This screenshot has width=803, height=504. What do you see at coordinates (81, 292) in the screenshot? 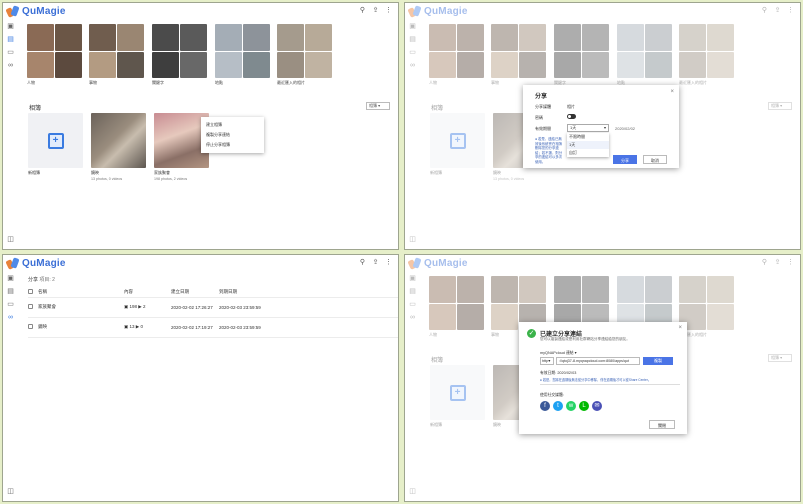
I see `column-header: 名稱` at bounding box center [81, 292].